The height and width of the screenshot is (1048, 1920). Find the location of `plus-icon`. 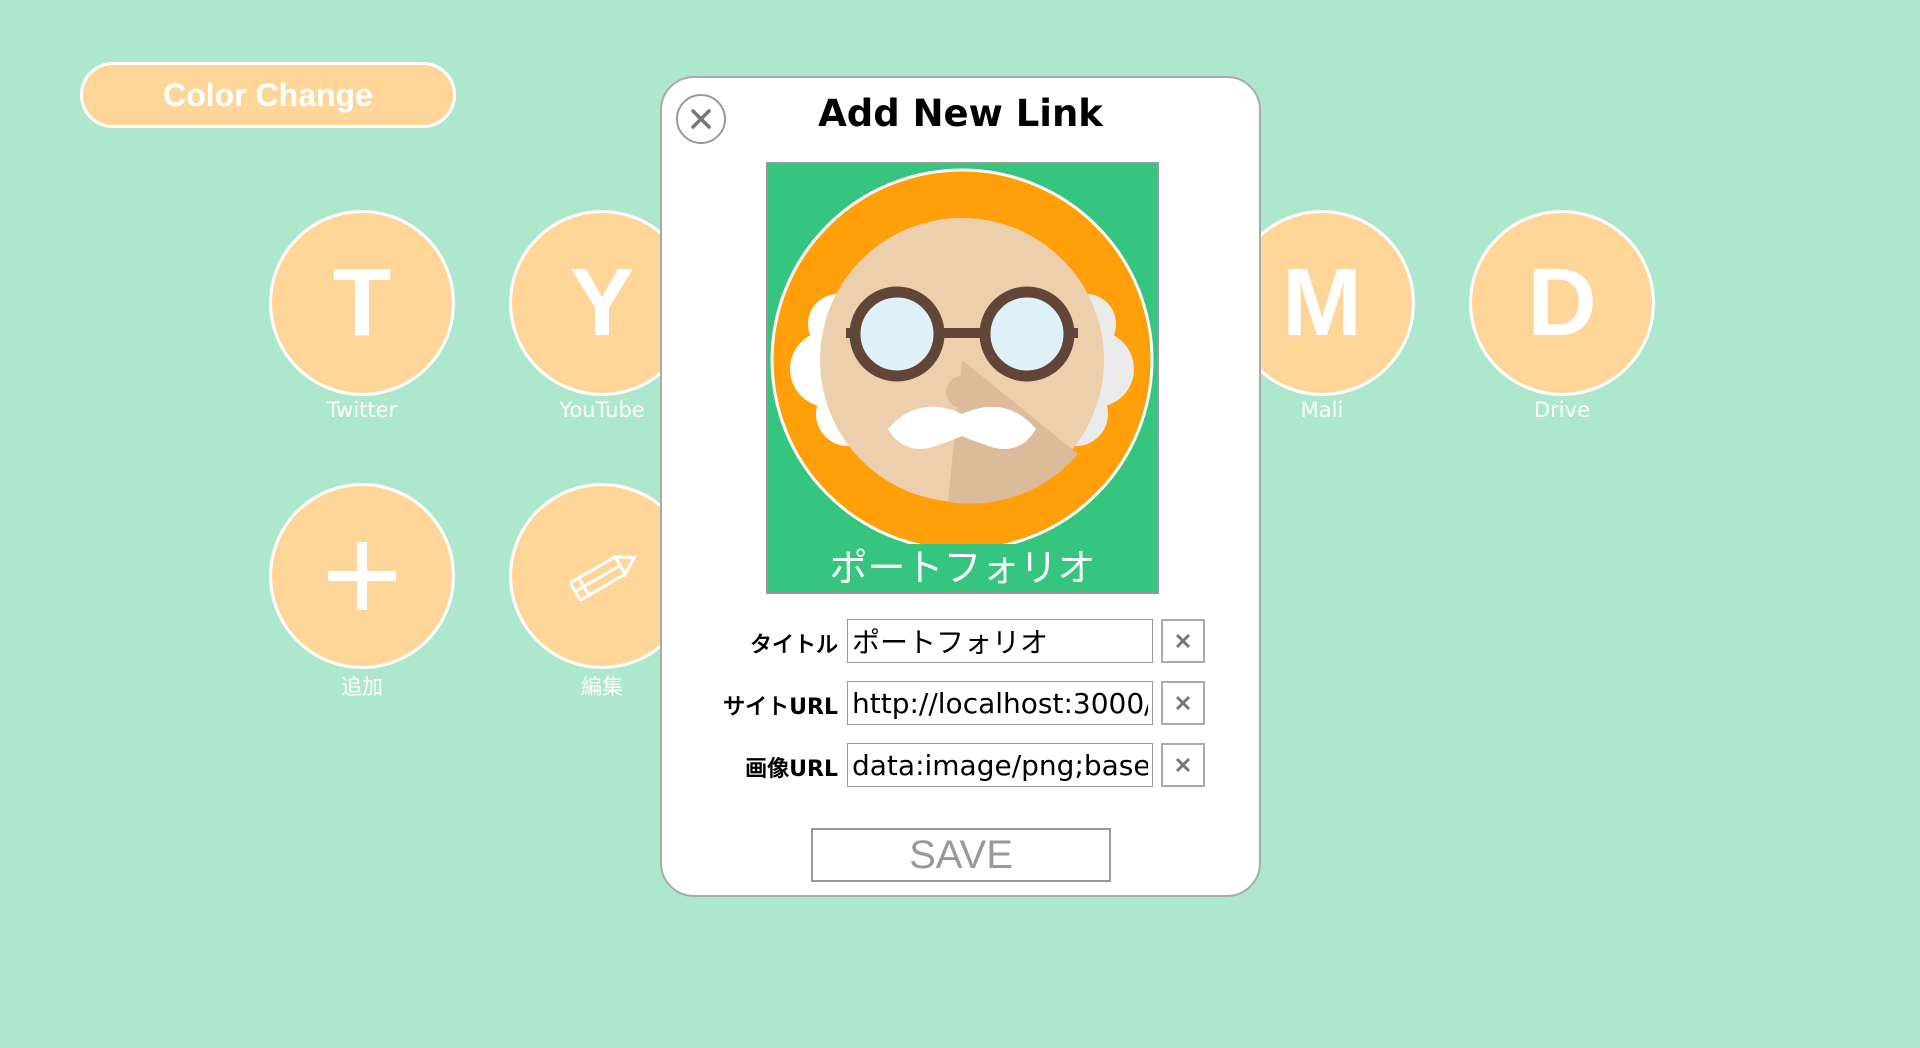

plus-icon is located at coordinates (362, 576).